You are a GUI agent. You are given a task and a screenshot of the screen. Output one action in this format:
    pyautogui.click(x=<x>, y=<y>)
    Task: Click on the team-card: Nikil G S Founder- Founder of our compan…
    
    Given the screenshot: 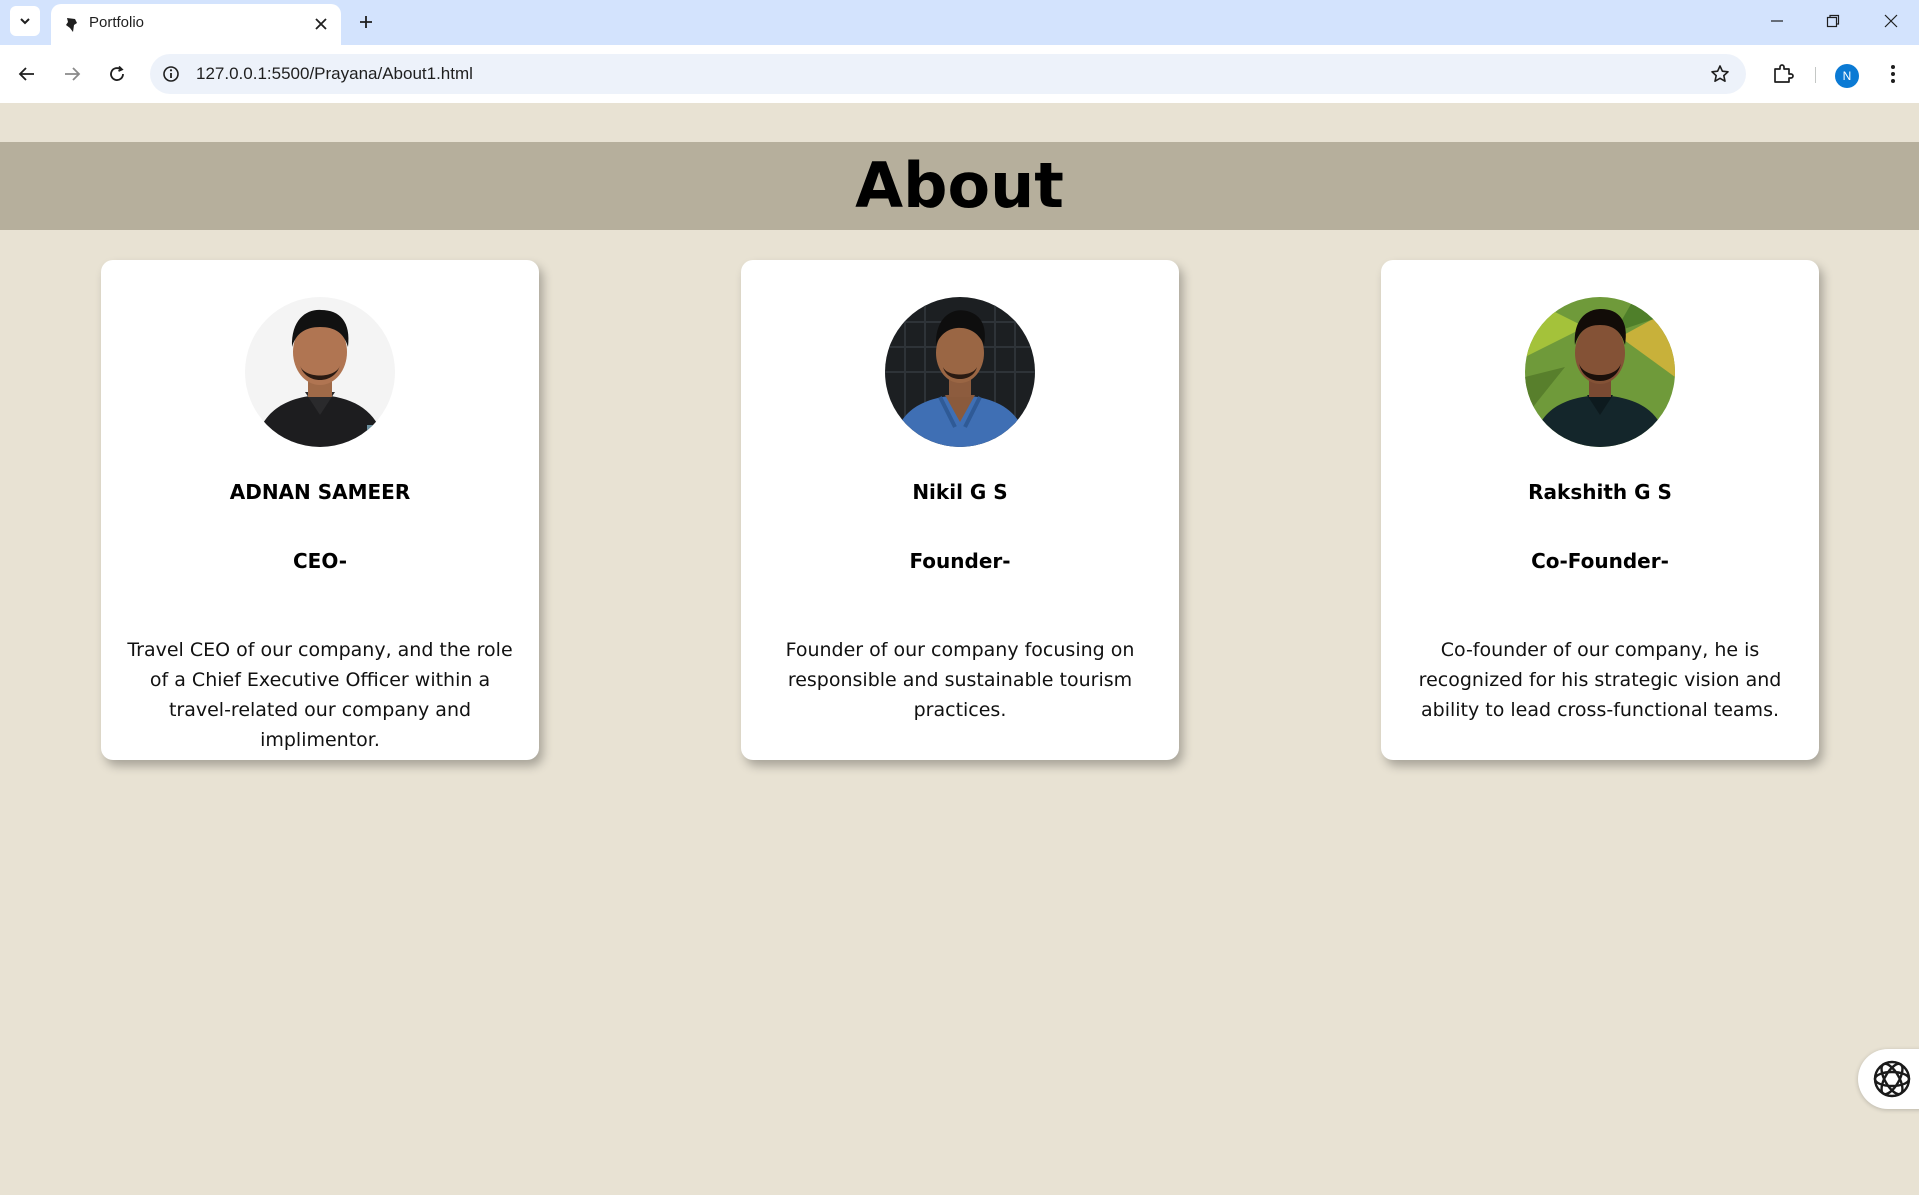 What is the action you would take?
    pyautogui.click(x=960, y=510)
    